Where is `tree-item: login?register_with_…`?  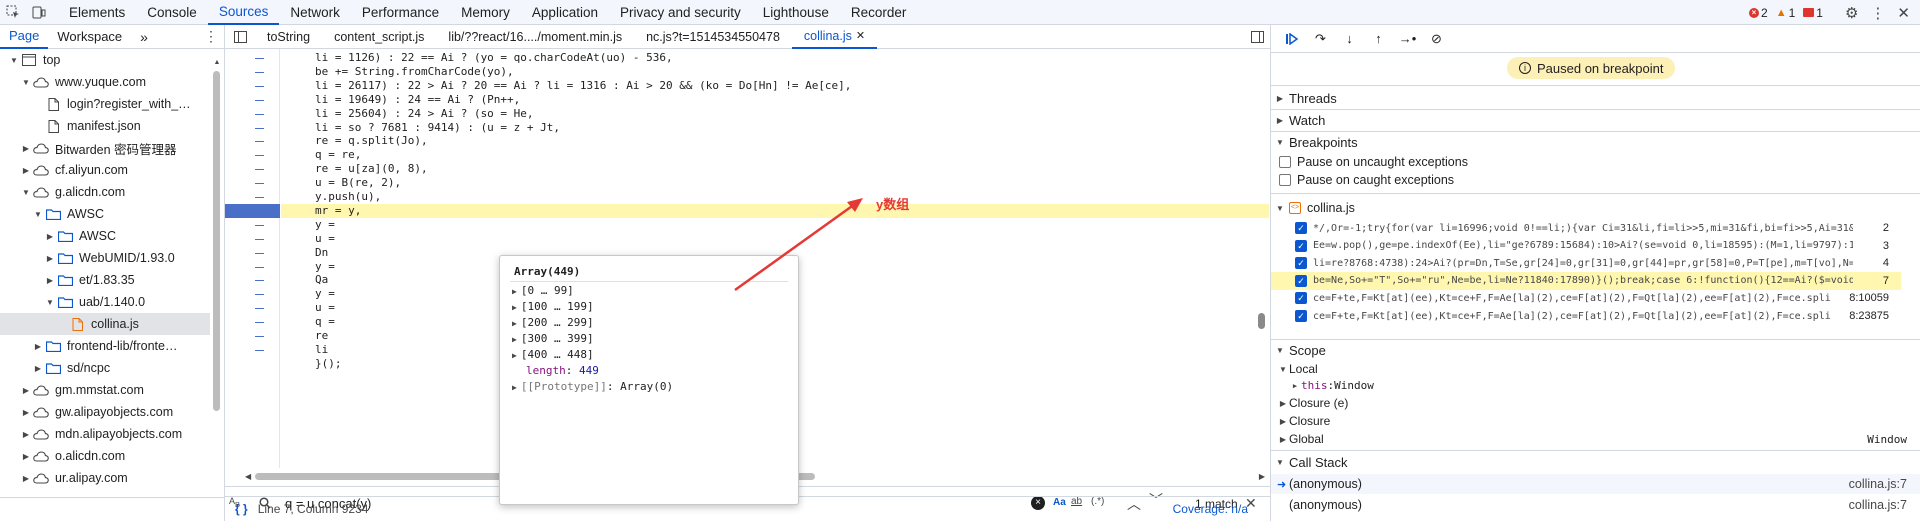 tree-item: login?register_with_… is located at coordinates (105, 104).